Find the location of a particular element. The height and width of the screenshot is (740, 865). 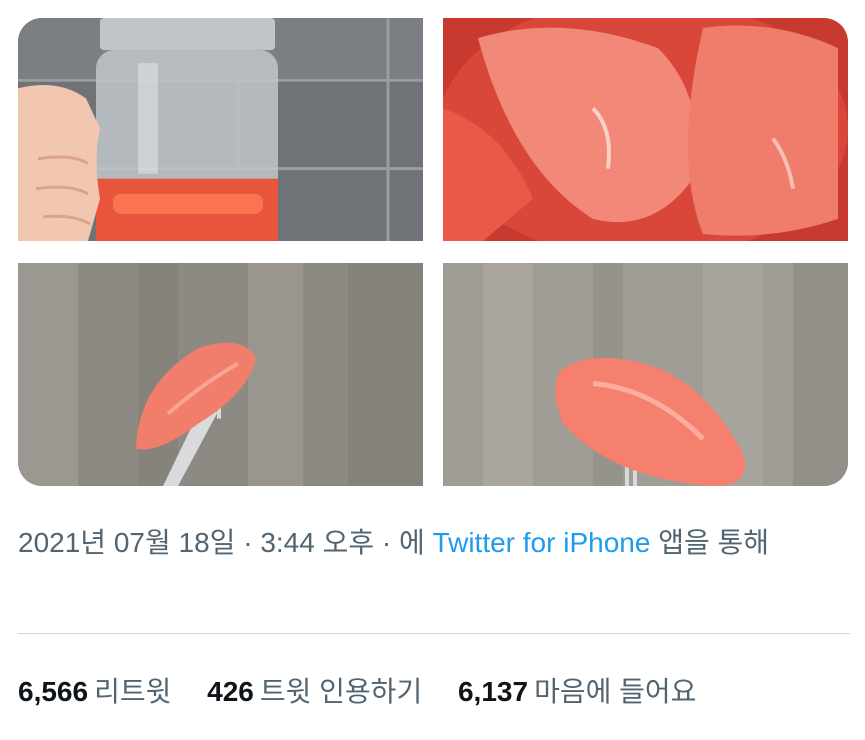

quote-tweets-count: 426 is located at coordinates (230, 691).